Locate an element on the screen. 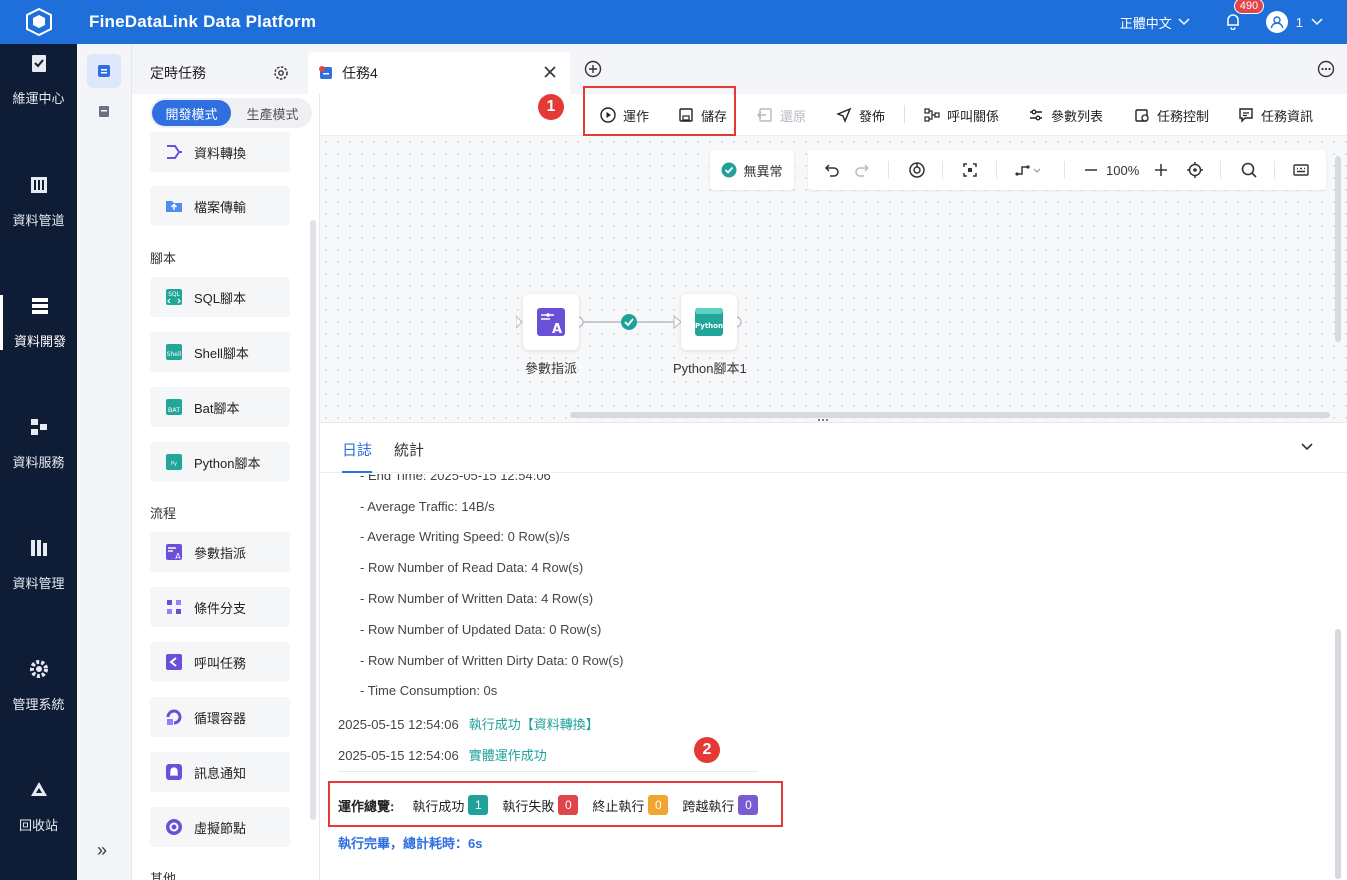 The height and width of the screenshot is (880, 1347). prod-mode-button: 生產模式 is located at coordinates (272, 113).